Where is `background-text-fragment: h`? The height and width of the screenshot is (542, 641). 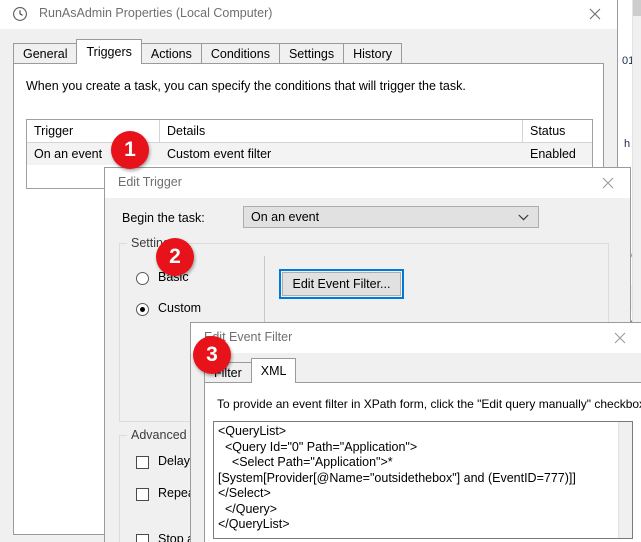
background-text-fragment: h is located at coordinates (627, 144).